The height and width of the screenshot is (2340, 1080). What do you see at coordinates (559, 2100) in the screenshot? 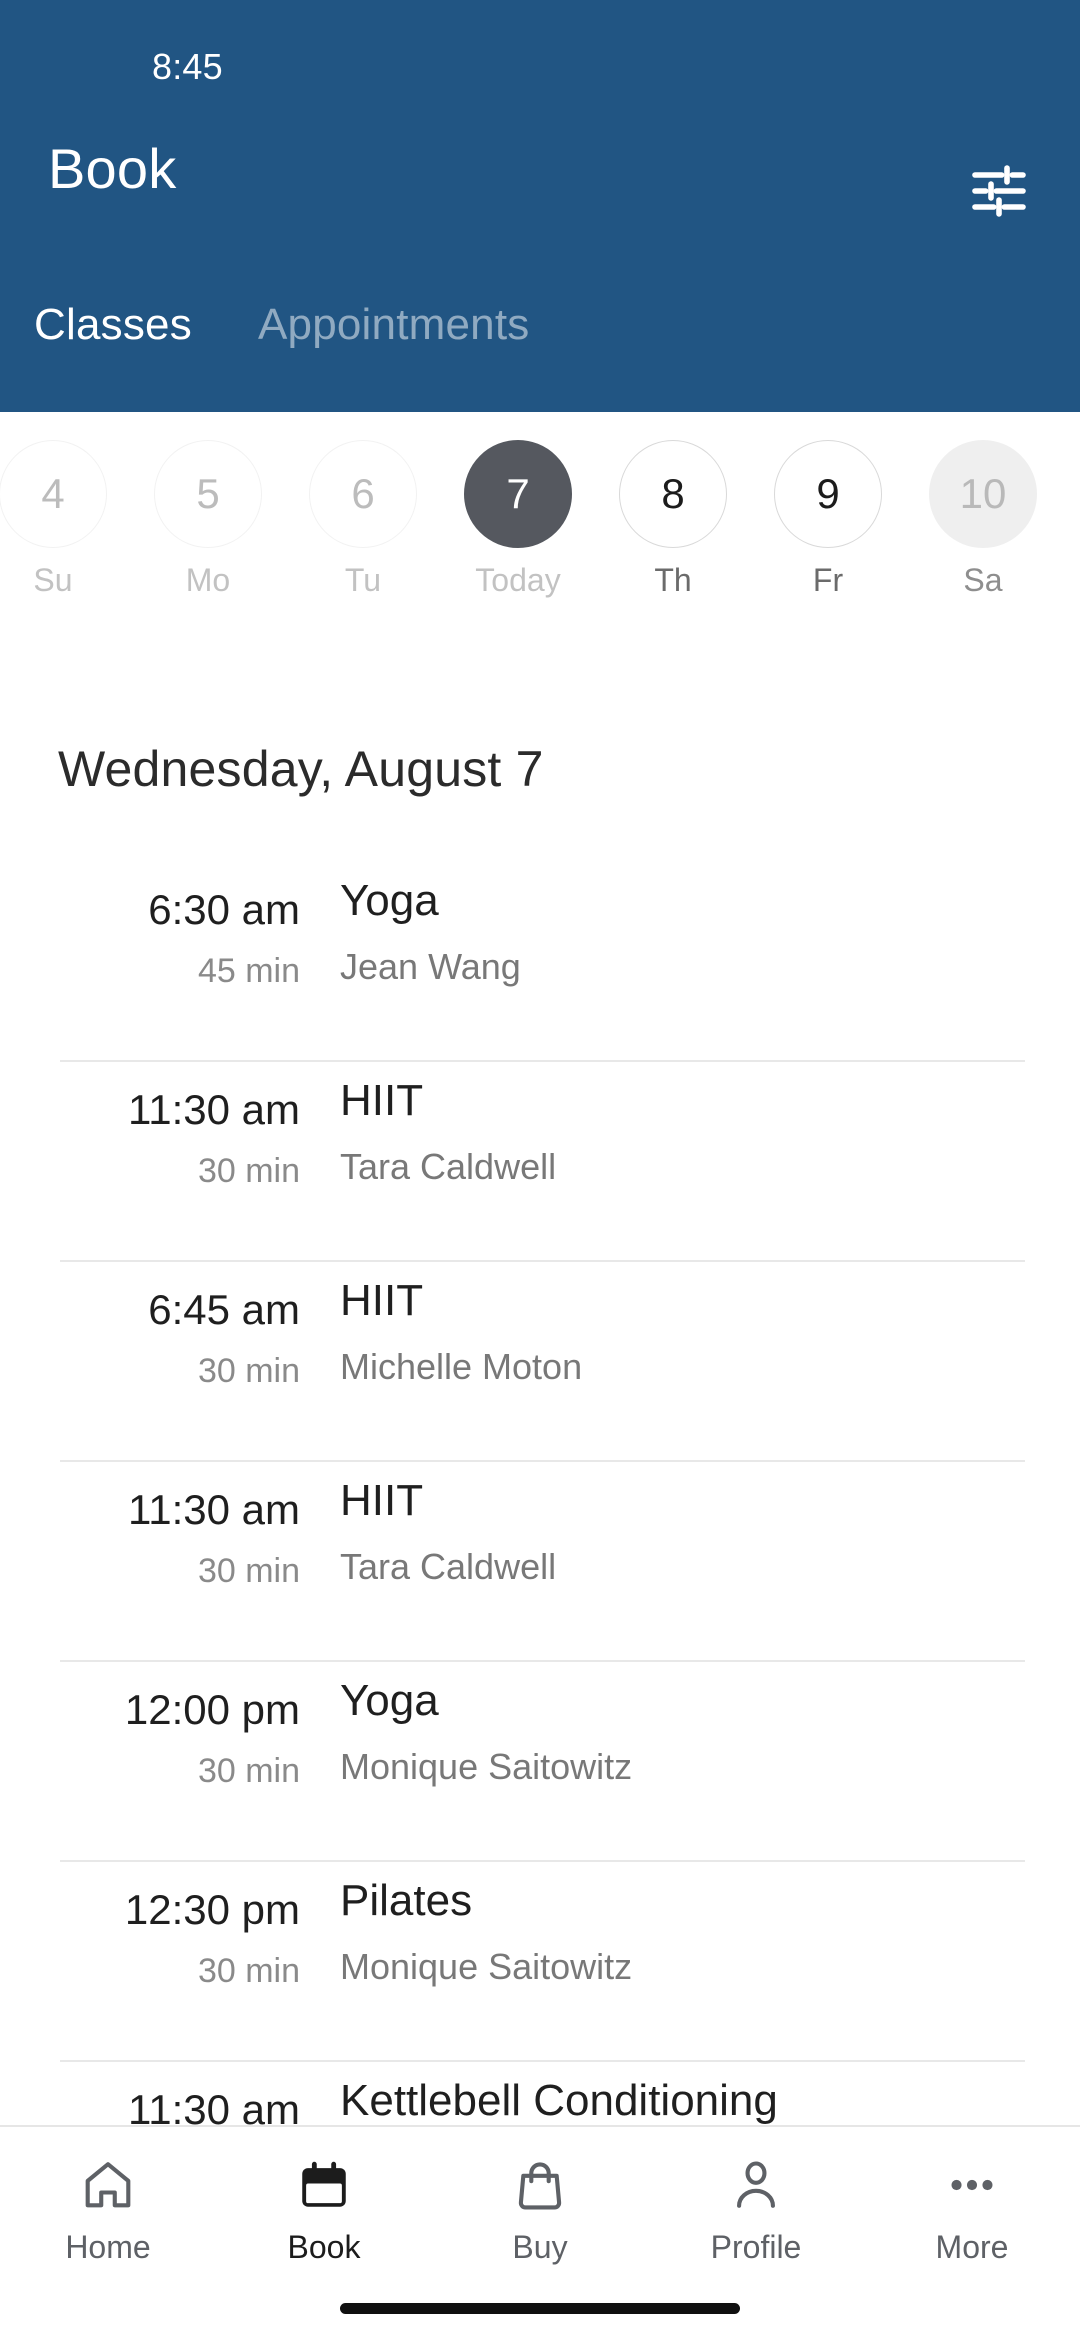
I see `class-name: Kettlebell Conditioning` at bounding box center [559, 2100].